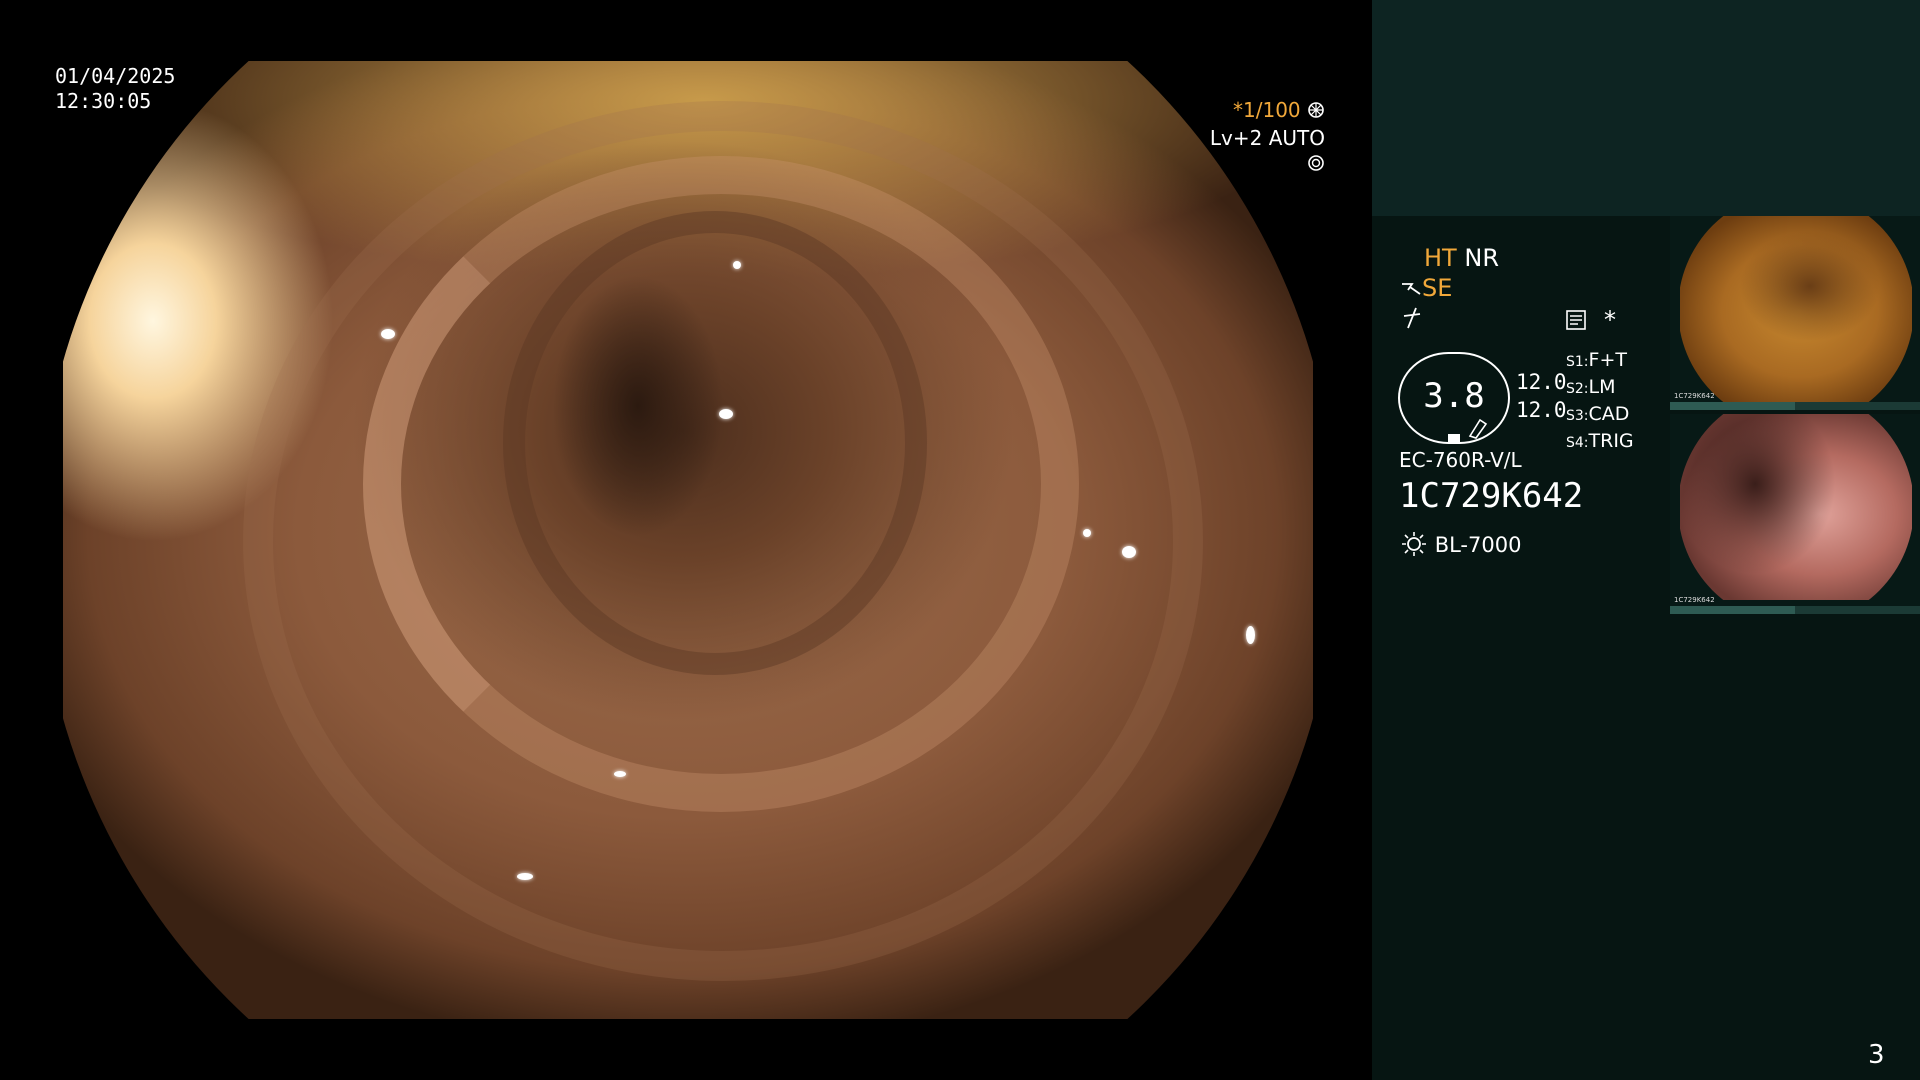 The width and height of the screenshot is (1920, 1080). I want to click on time-text: 12:30:05, so click(103, 101).